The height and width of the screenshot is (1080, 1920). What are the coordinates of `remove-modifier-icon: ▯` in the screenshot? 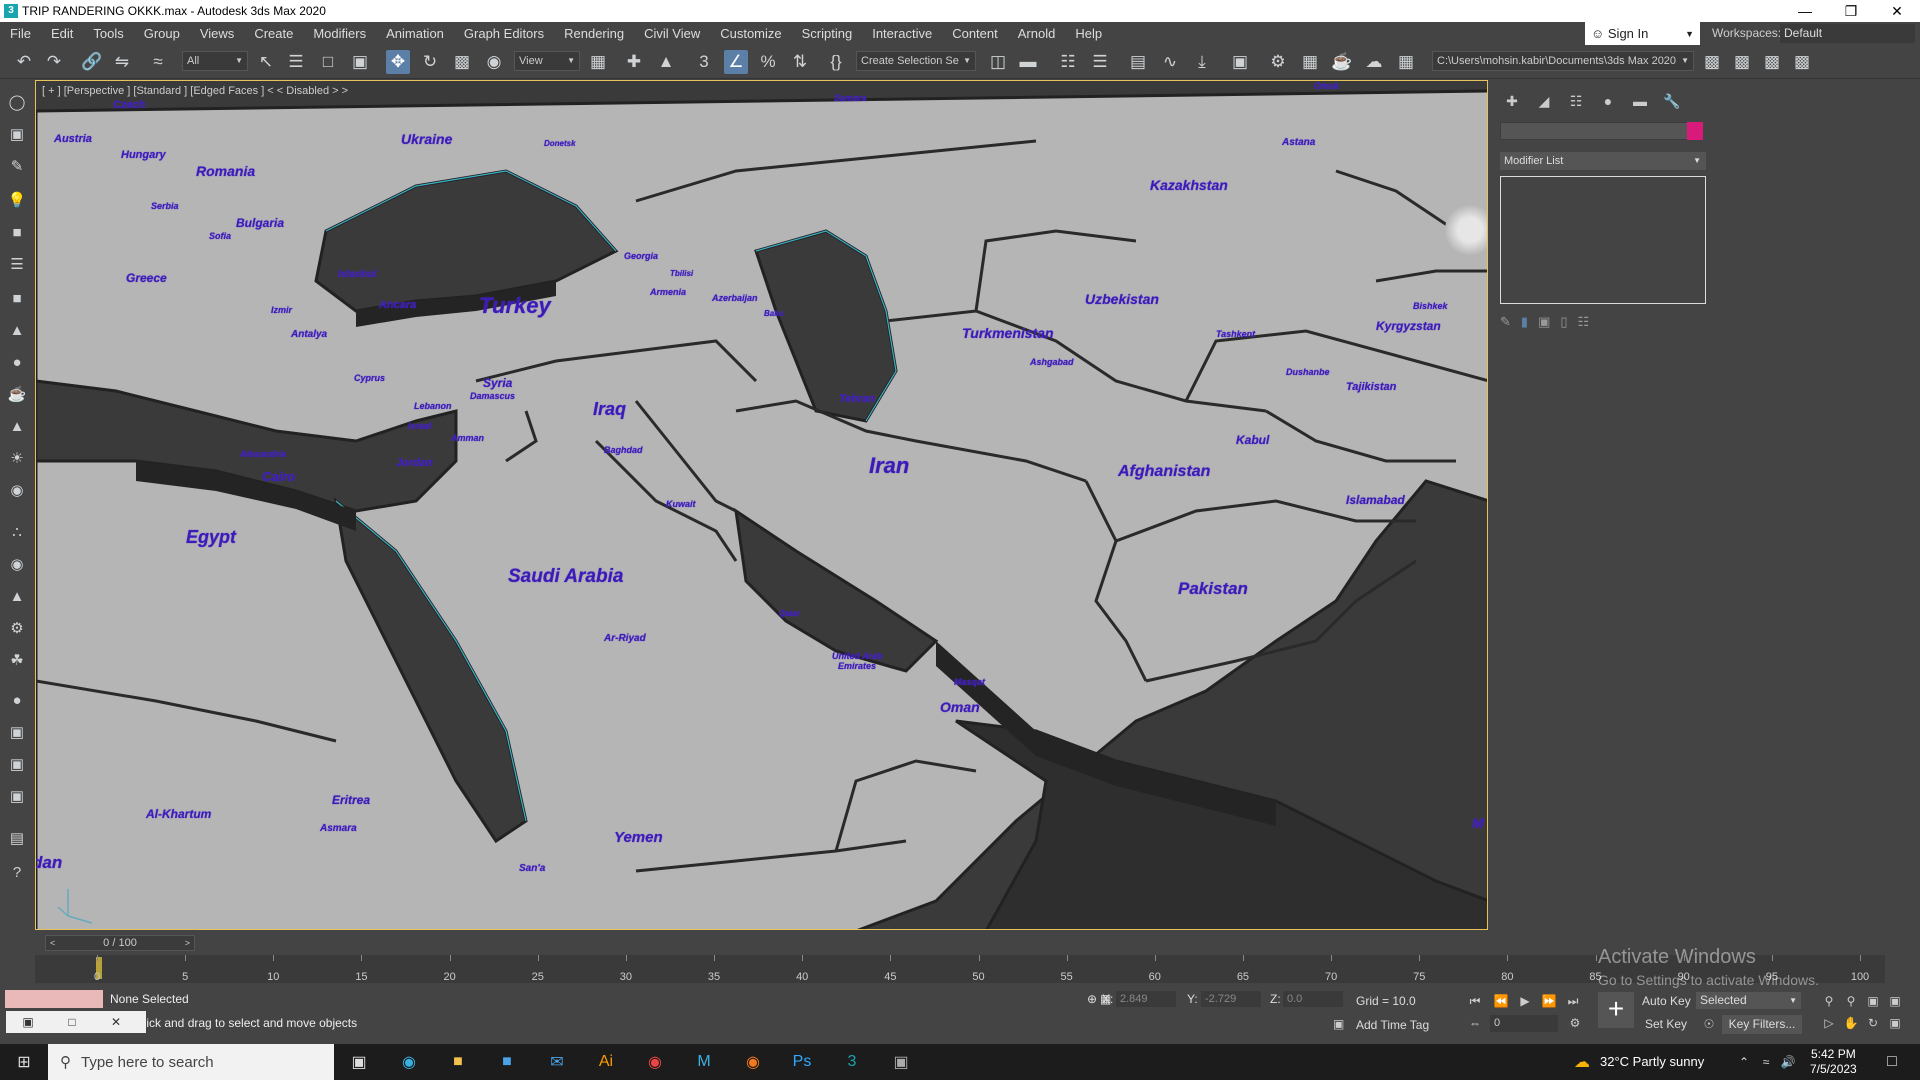 It's located at (1563, 322).